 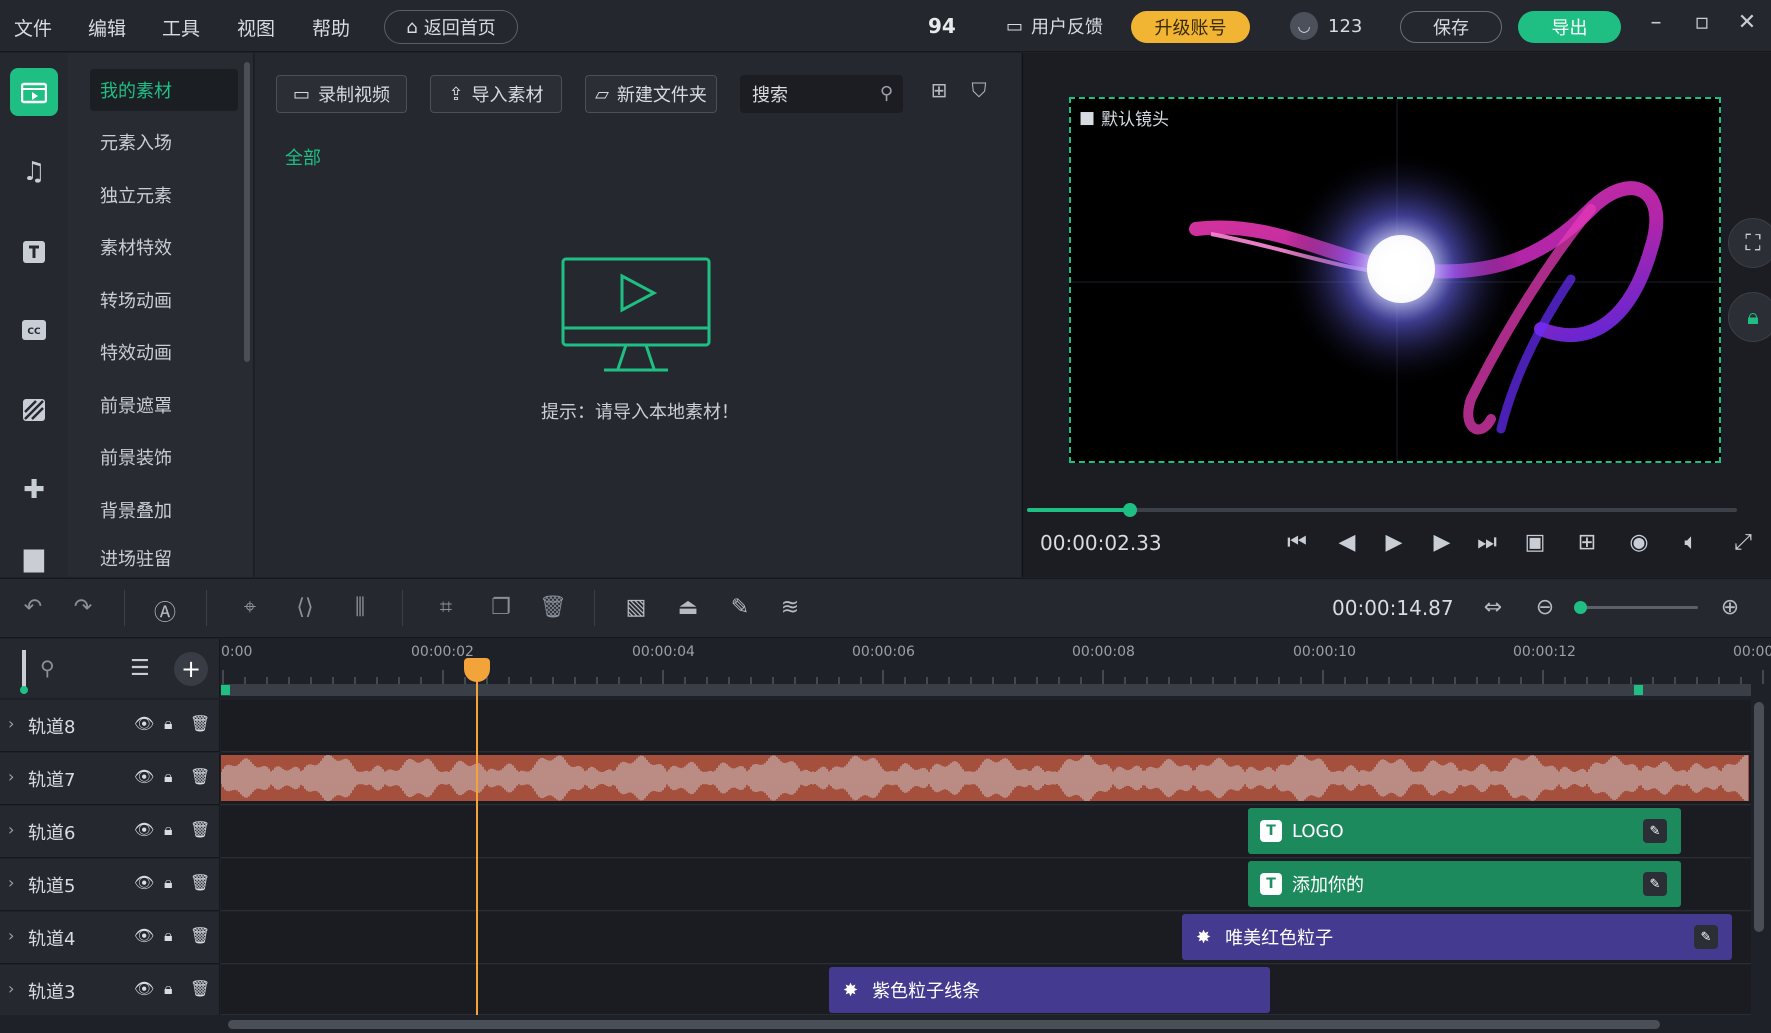 I want to click on play-icon: ▶, so click(x=1394, y=542).